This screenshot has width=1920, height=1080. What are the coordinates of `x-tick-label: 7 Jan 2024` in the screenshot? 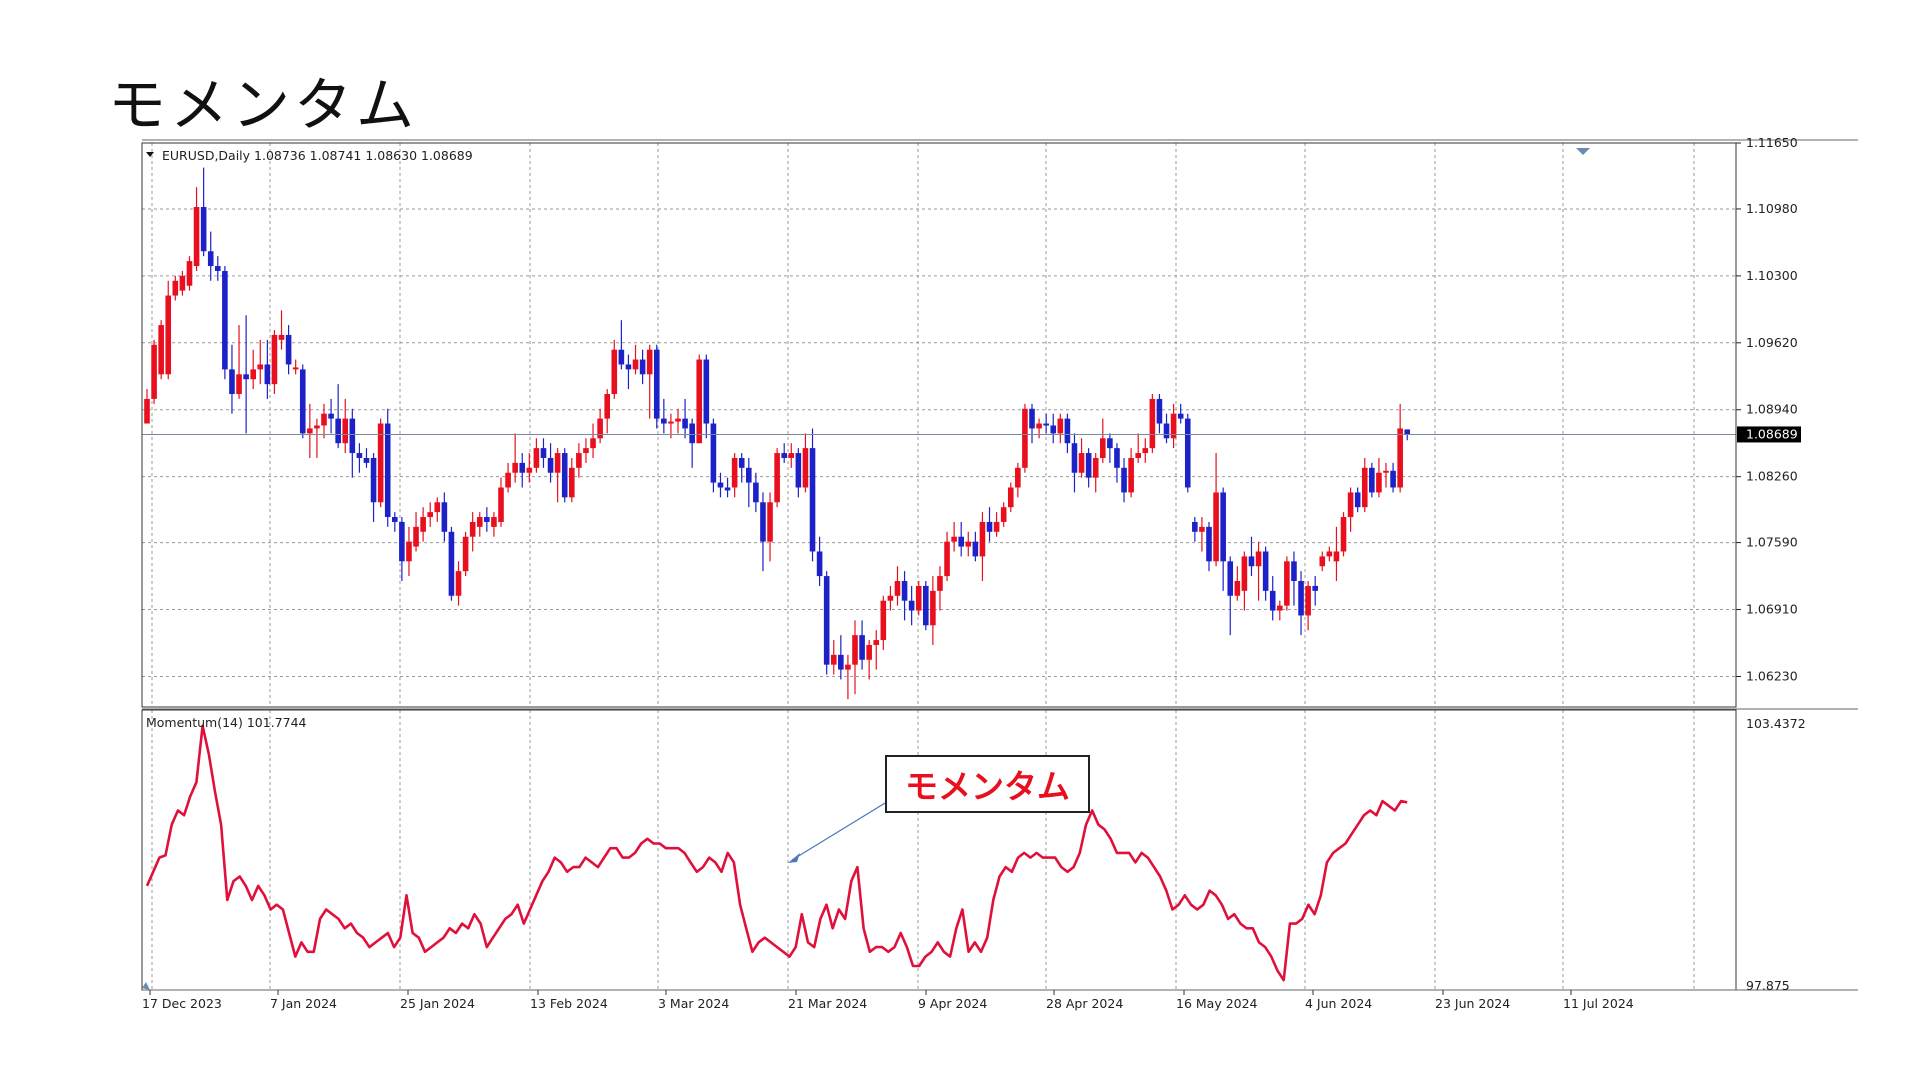 It's located at (303, 1003).